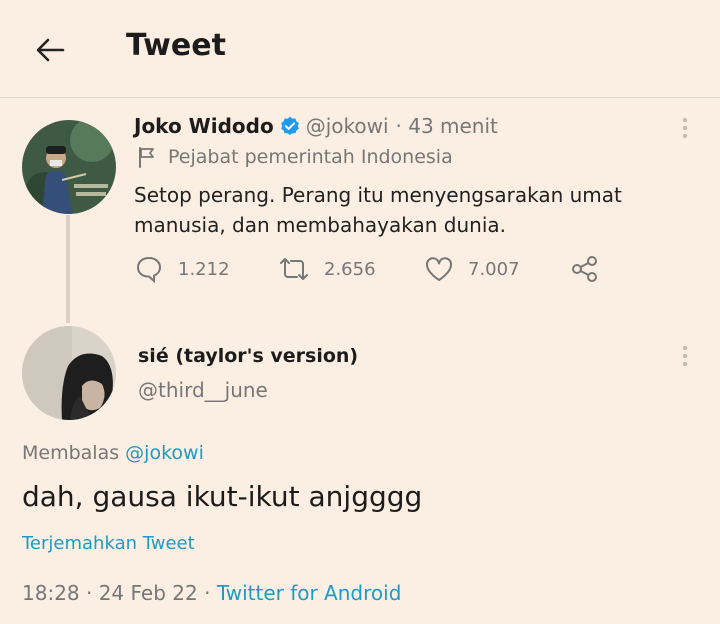  I want to click on tweet-time: · 43 menit, so click(446, 126).